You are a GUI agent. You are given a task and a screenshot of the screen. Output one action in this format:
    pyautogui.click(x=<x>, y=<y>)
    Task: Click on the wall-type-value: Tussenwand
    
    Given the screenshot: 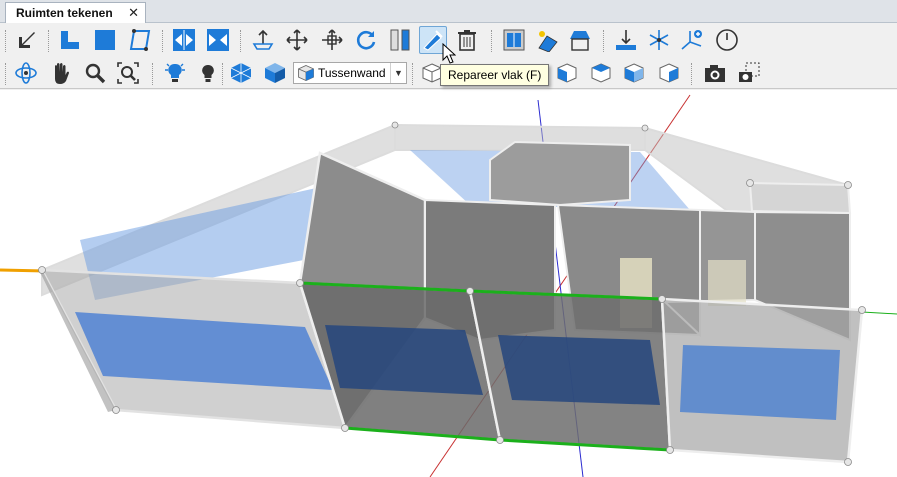 What is the action you would take?
    pyautogui.click(x=352, y=73)
    